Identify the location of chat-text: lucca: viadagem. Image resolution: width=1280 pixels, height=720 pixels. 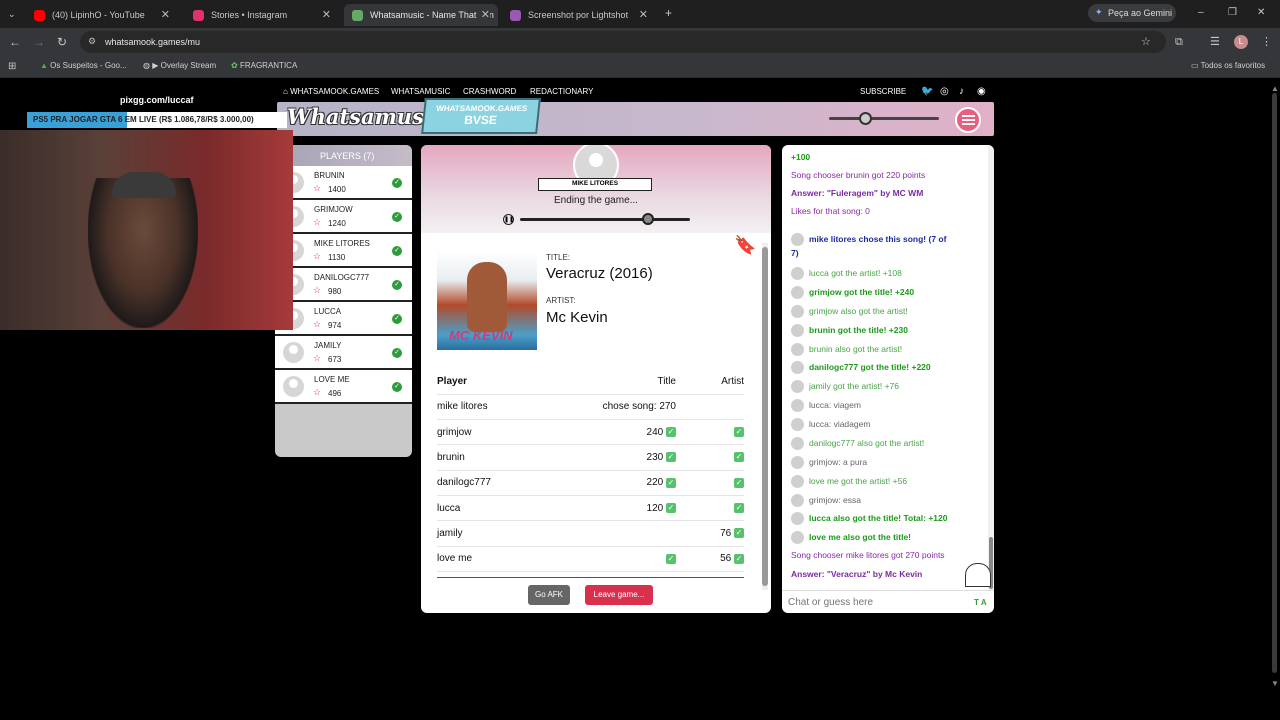
(840, 423).